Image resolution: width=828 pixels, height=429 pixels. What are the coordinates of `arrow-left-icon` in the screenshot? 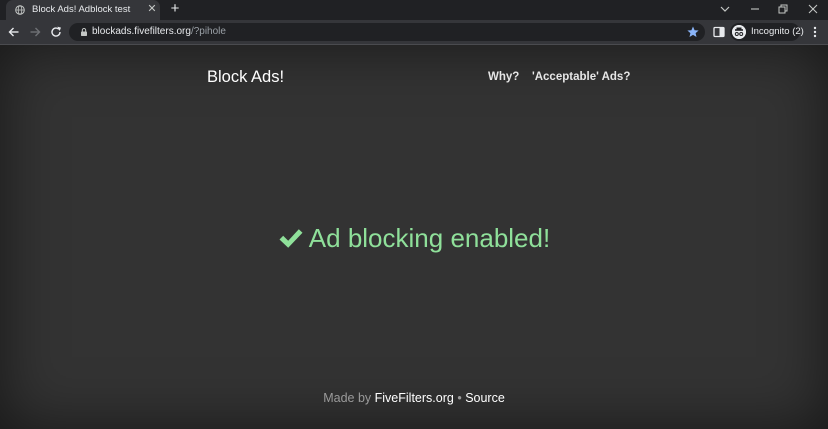 It's located at (14, 32).